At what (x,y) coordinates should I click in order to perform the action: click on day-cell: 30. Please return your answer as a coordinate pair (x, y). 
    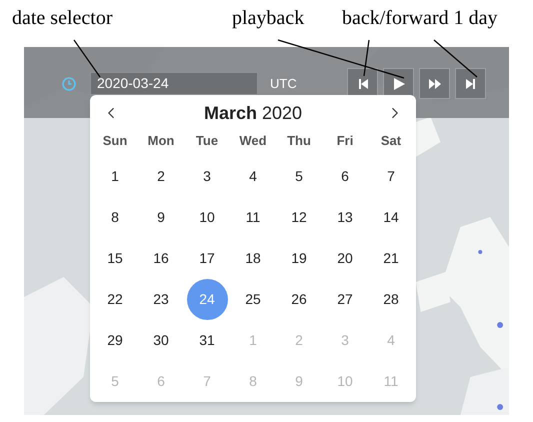
    Looking at the image, I should click on (161, 340).